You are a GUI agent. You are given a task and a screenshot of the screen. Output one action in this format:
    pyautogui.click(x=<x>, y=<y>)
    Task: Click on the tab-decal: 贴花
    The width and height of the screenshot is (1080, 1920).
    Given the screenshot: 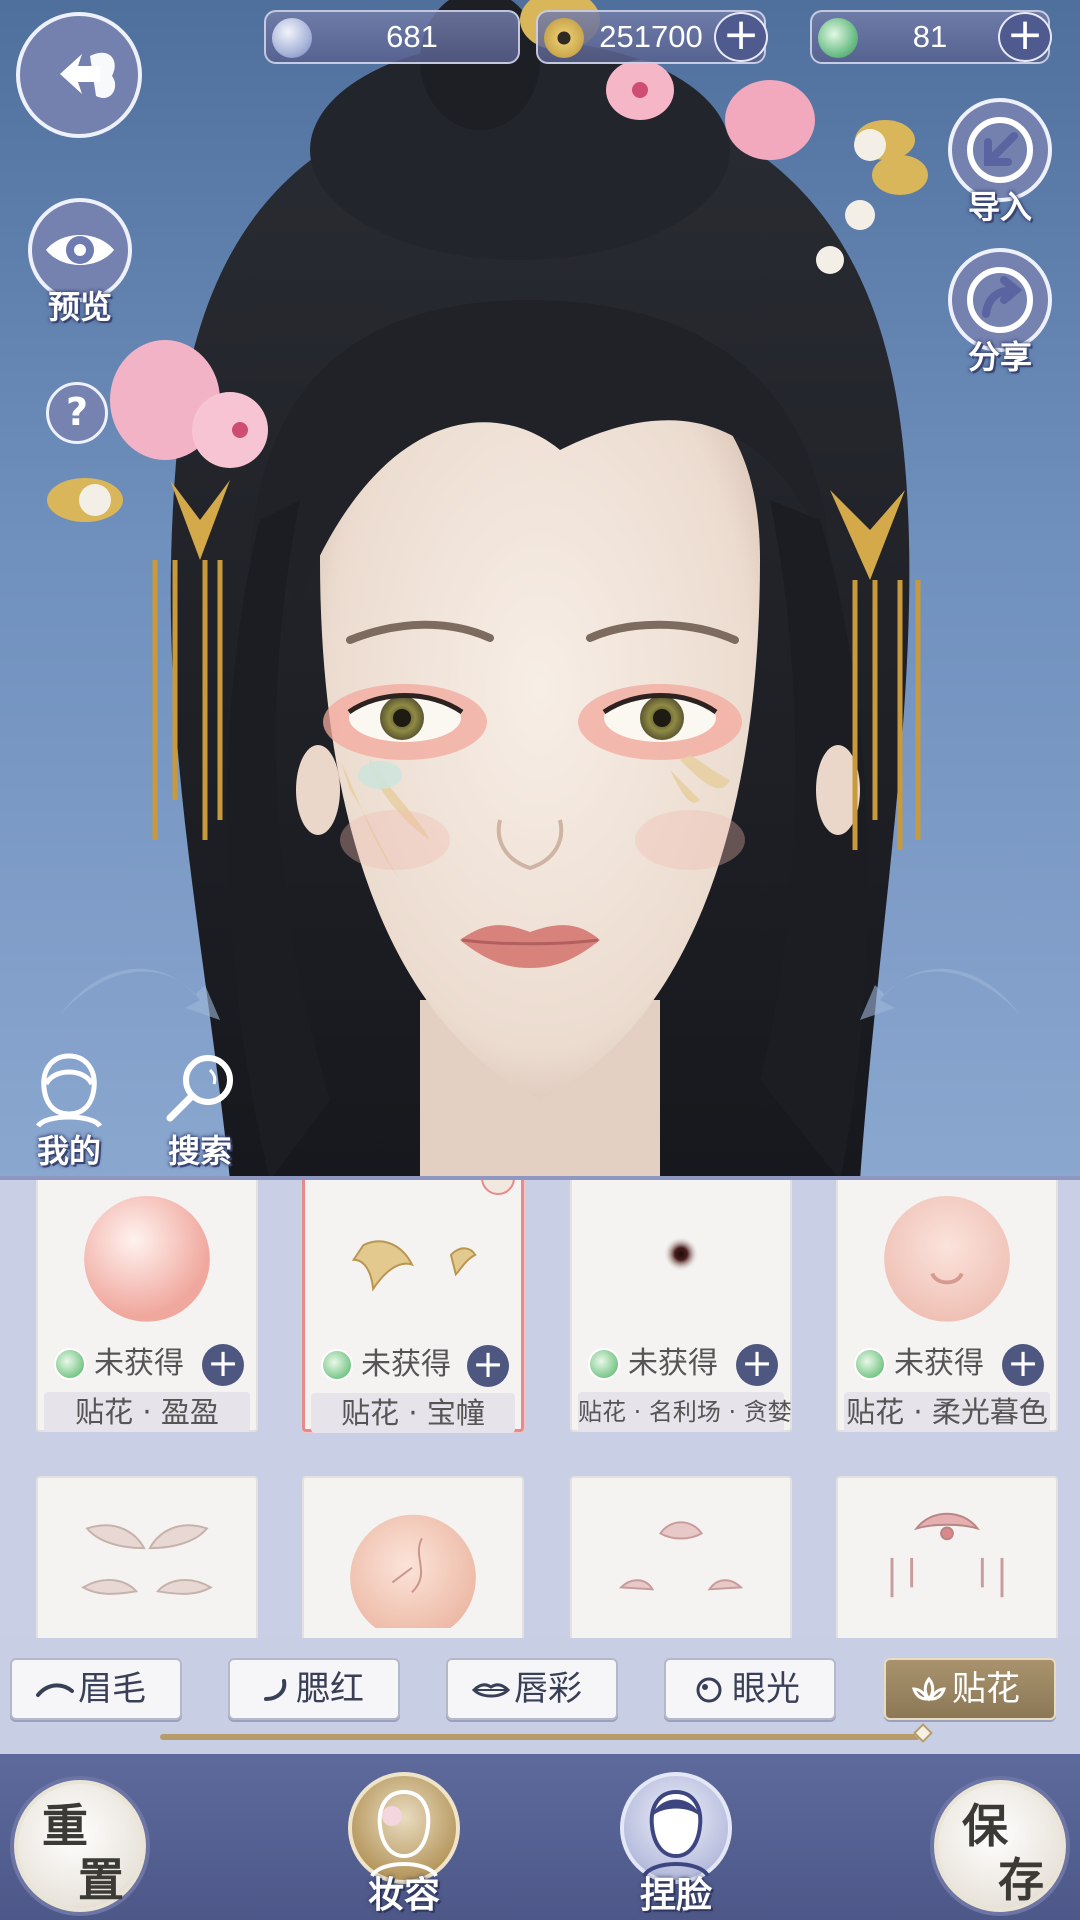 What is the action you would take?
    pyautogui.click(x=970, y=1689)
    